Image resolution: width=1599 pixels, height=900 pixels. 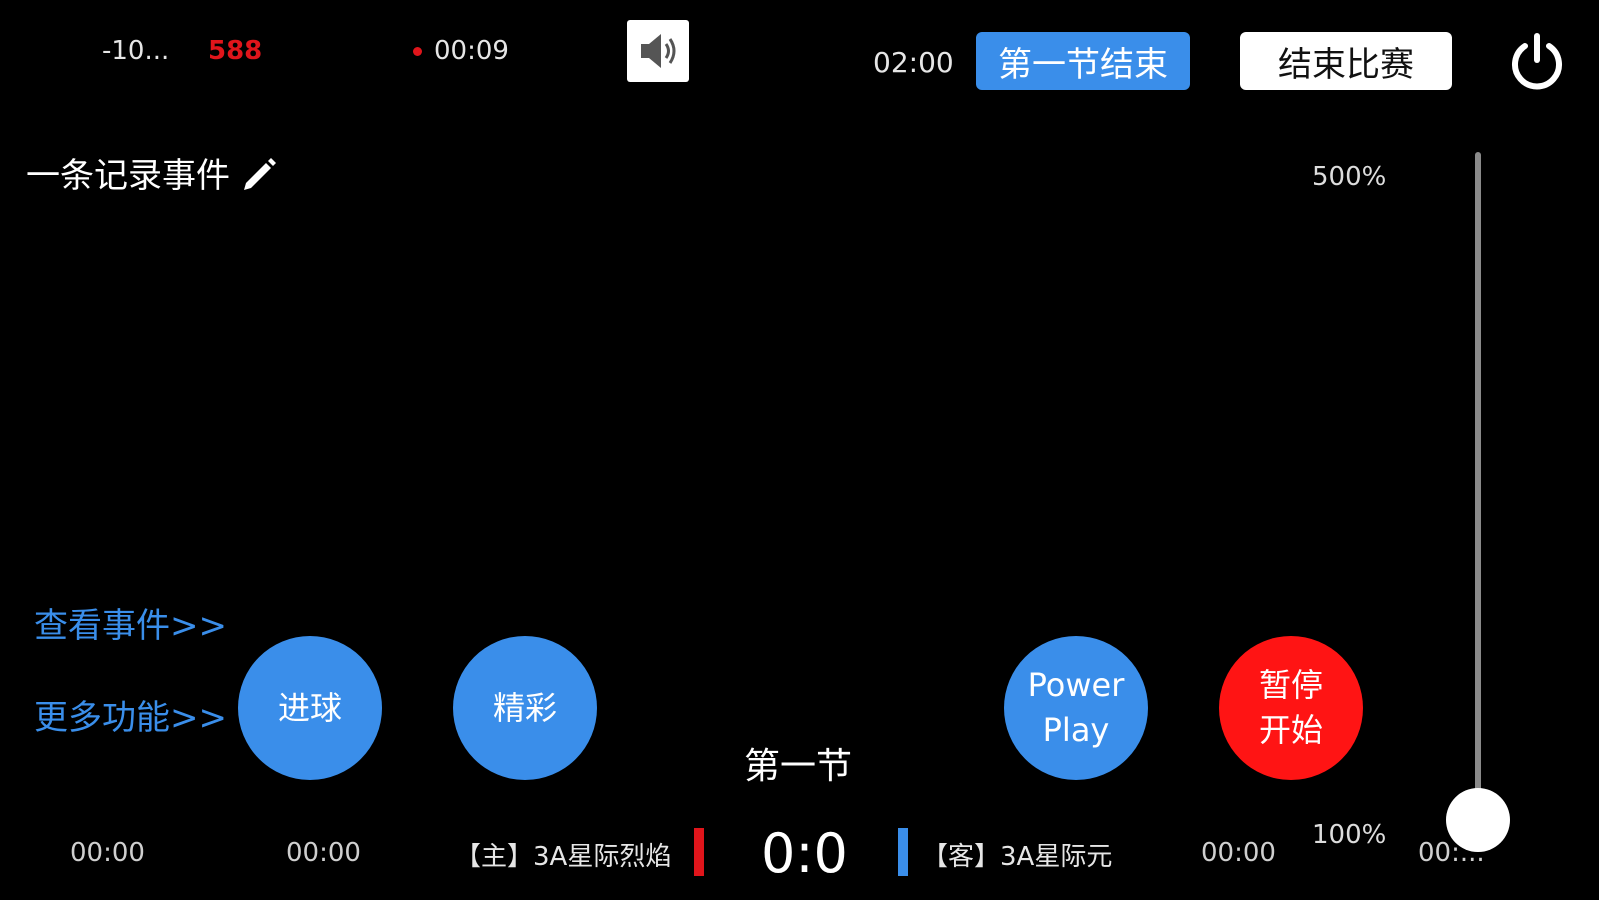 I want to click on power-play-label-line1: Power, so click(x=1076, y=685).